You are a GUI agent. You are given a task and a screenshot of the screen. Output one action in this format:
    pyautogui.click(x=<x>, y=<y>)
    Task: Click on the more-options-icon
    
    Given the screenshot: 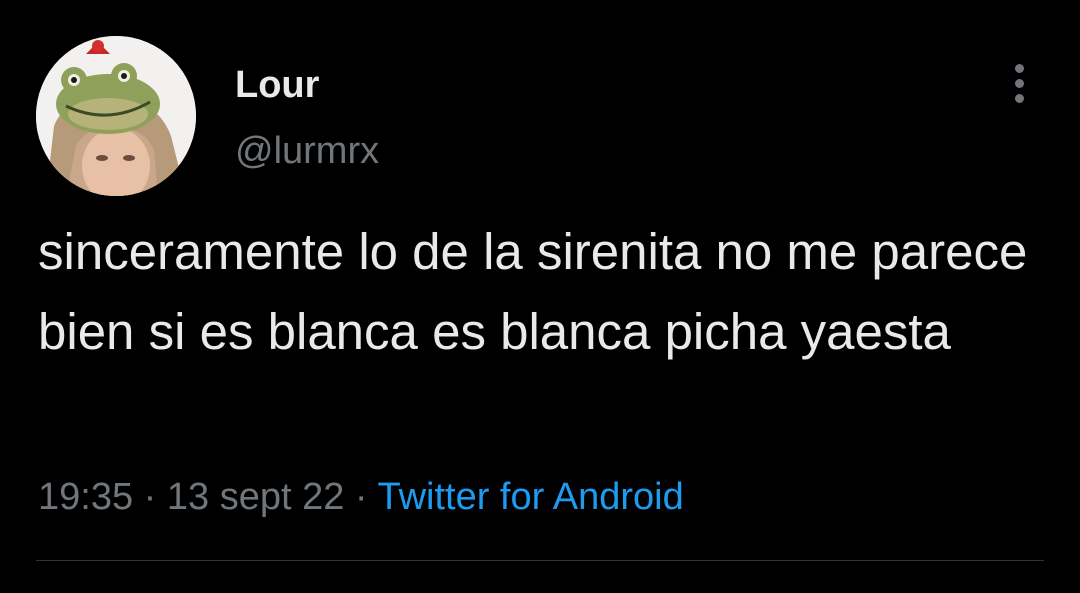 What is the action you would take?
    pyautogui.click(x=1020, y=83)
    